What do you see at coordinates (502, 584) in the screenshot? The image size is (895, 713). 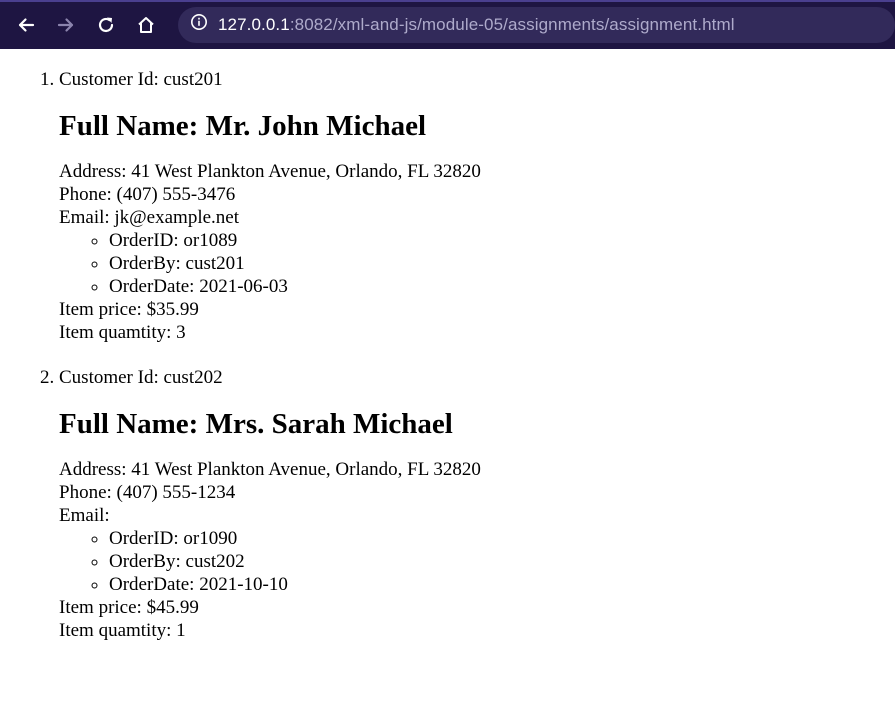 I see `order-date: OrderDate: 2021-10-10` at bounding box center [502, 584].